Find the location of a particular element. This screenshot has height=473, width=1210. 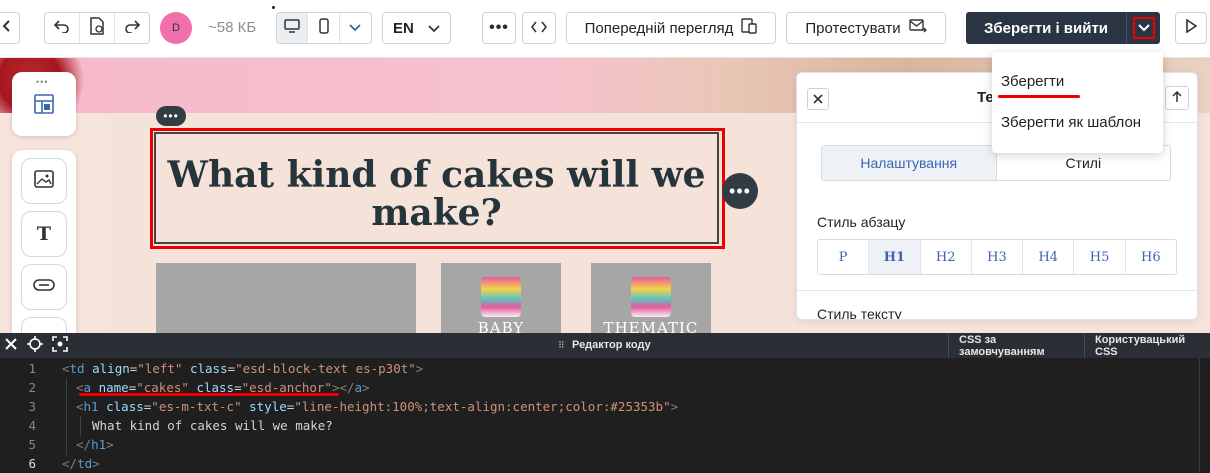

focus-element-button is located at coordinates (59, 345).